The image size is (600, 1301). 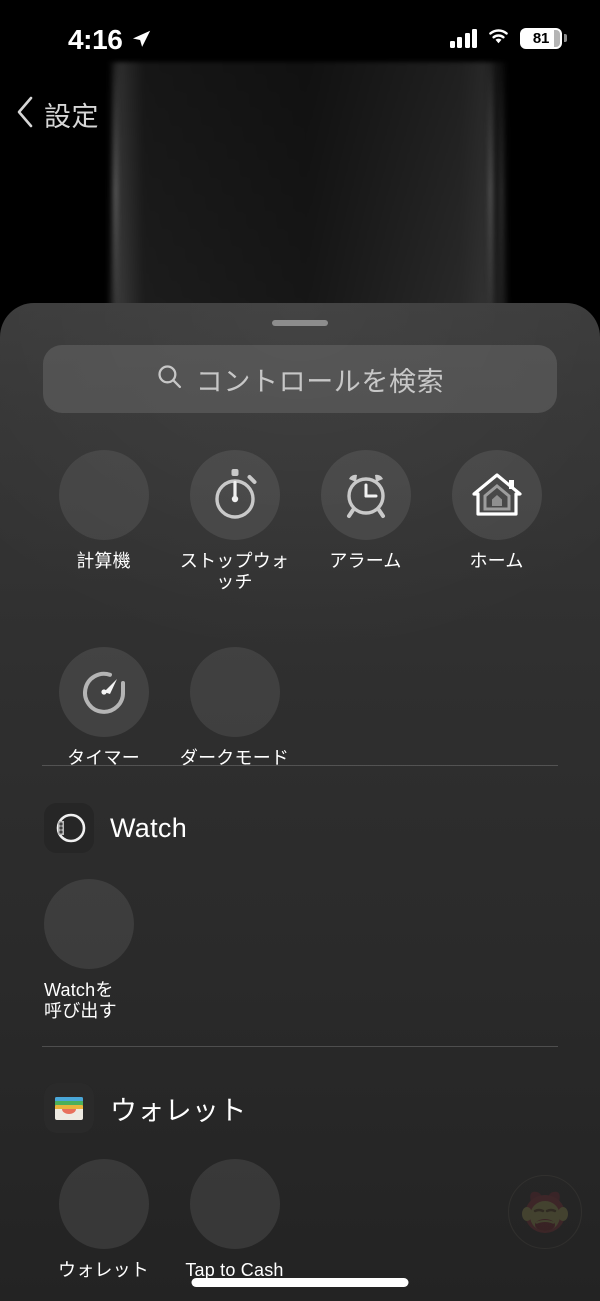 I want to click on control-label-line2: 呼び出す, so click(x=80, y=1011).